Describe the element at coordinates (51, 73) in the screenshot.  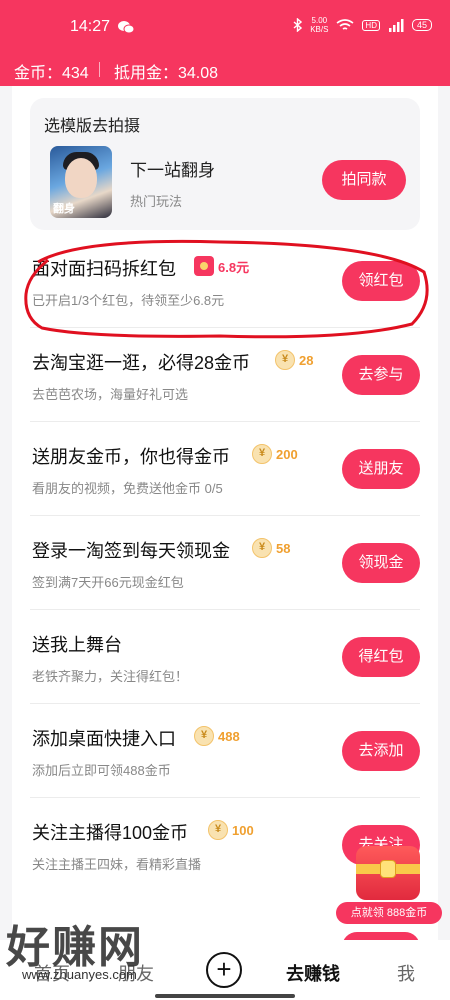
I see `coin-balance: 金币：434` at that location.